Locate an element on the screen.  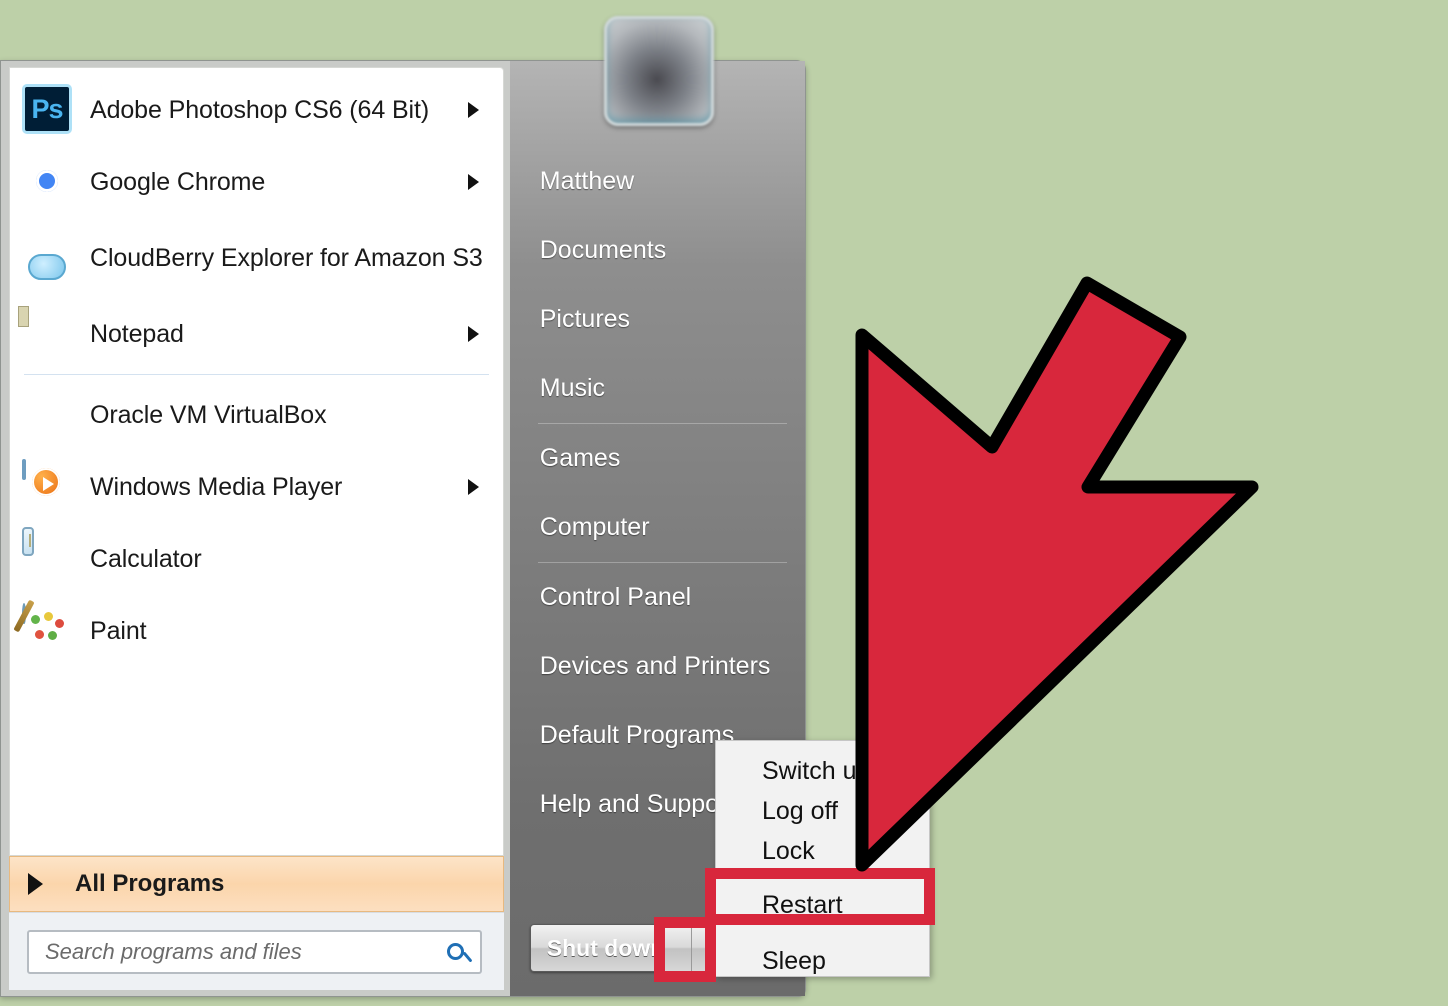
menu-item-label: Log off is located at coordinates (800, 810).